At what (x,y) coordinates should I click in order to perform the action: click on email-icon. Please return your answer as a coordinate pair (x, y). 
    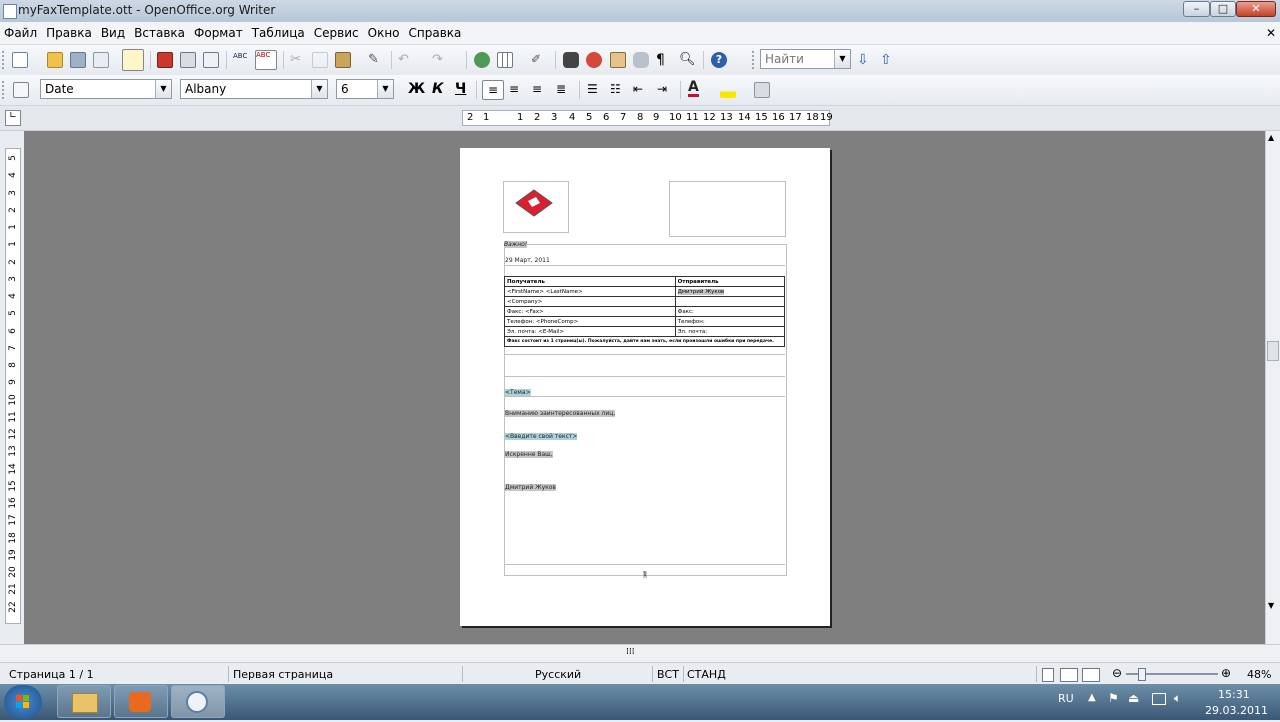
    Looking at the image, I should click on (101, 60).